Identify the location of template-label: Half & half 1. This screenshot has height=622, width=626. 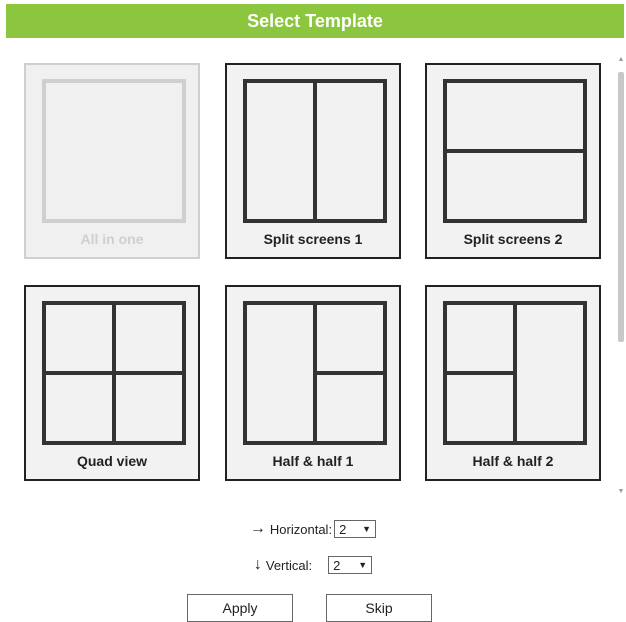
(313, 461).